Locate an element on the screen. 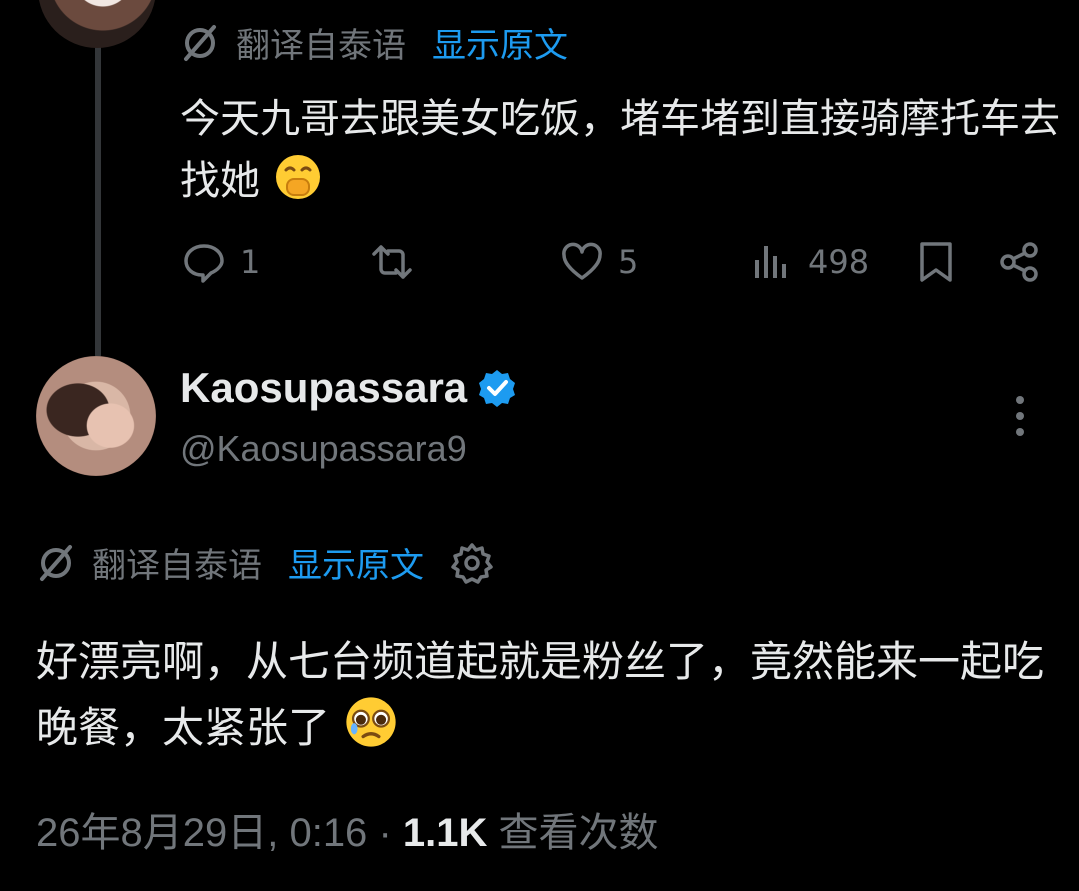  translation-notice: 翻译自泰语 显示原文 is located at coordinates (374, 42).